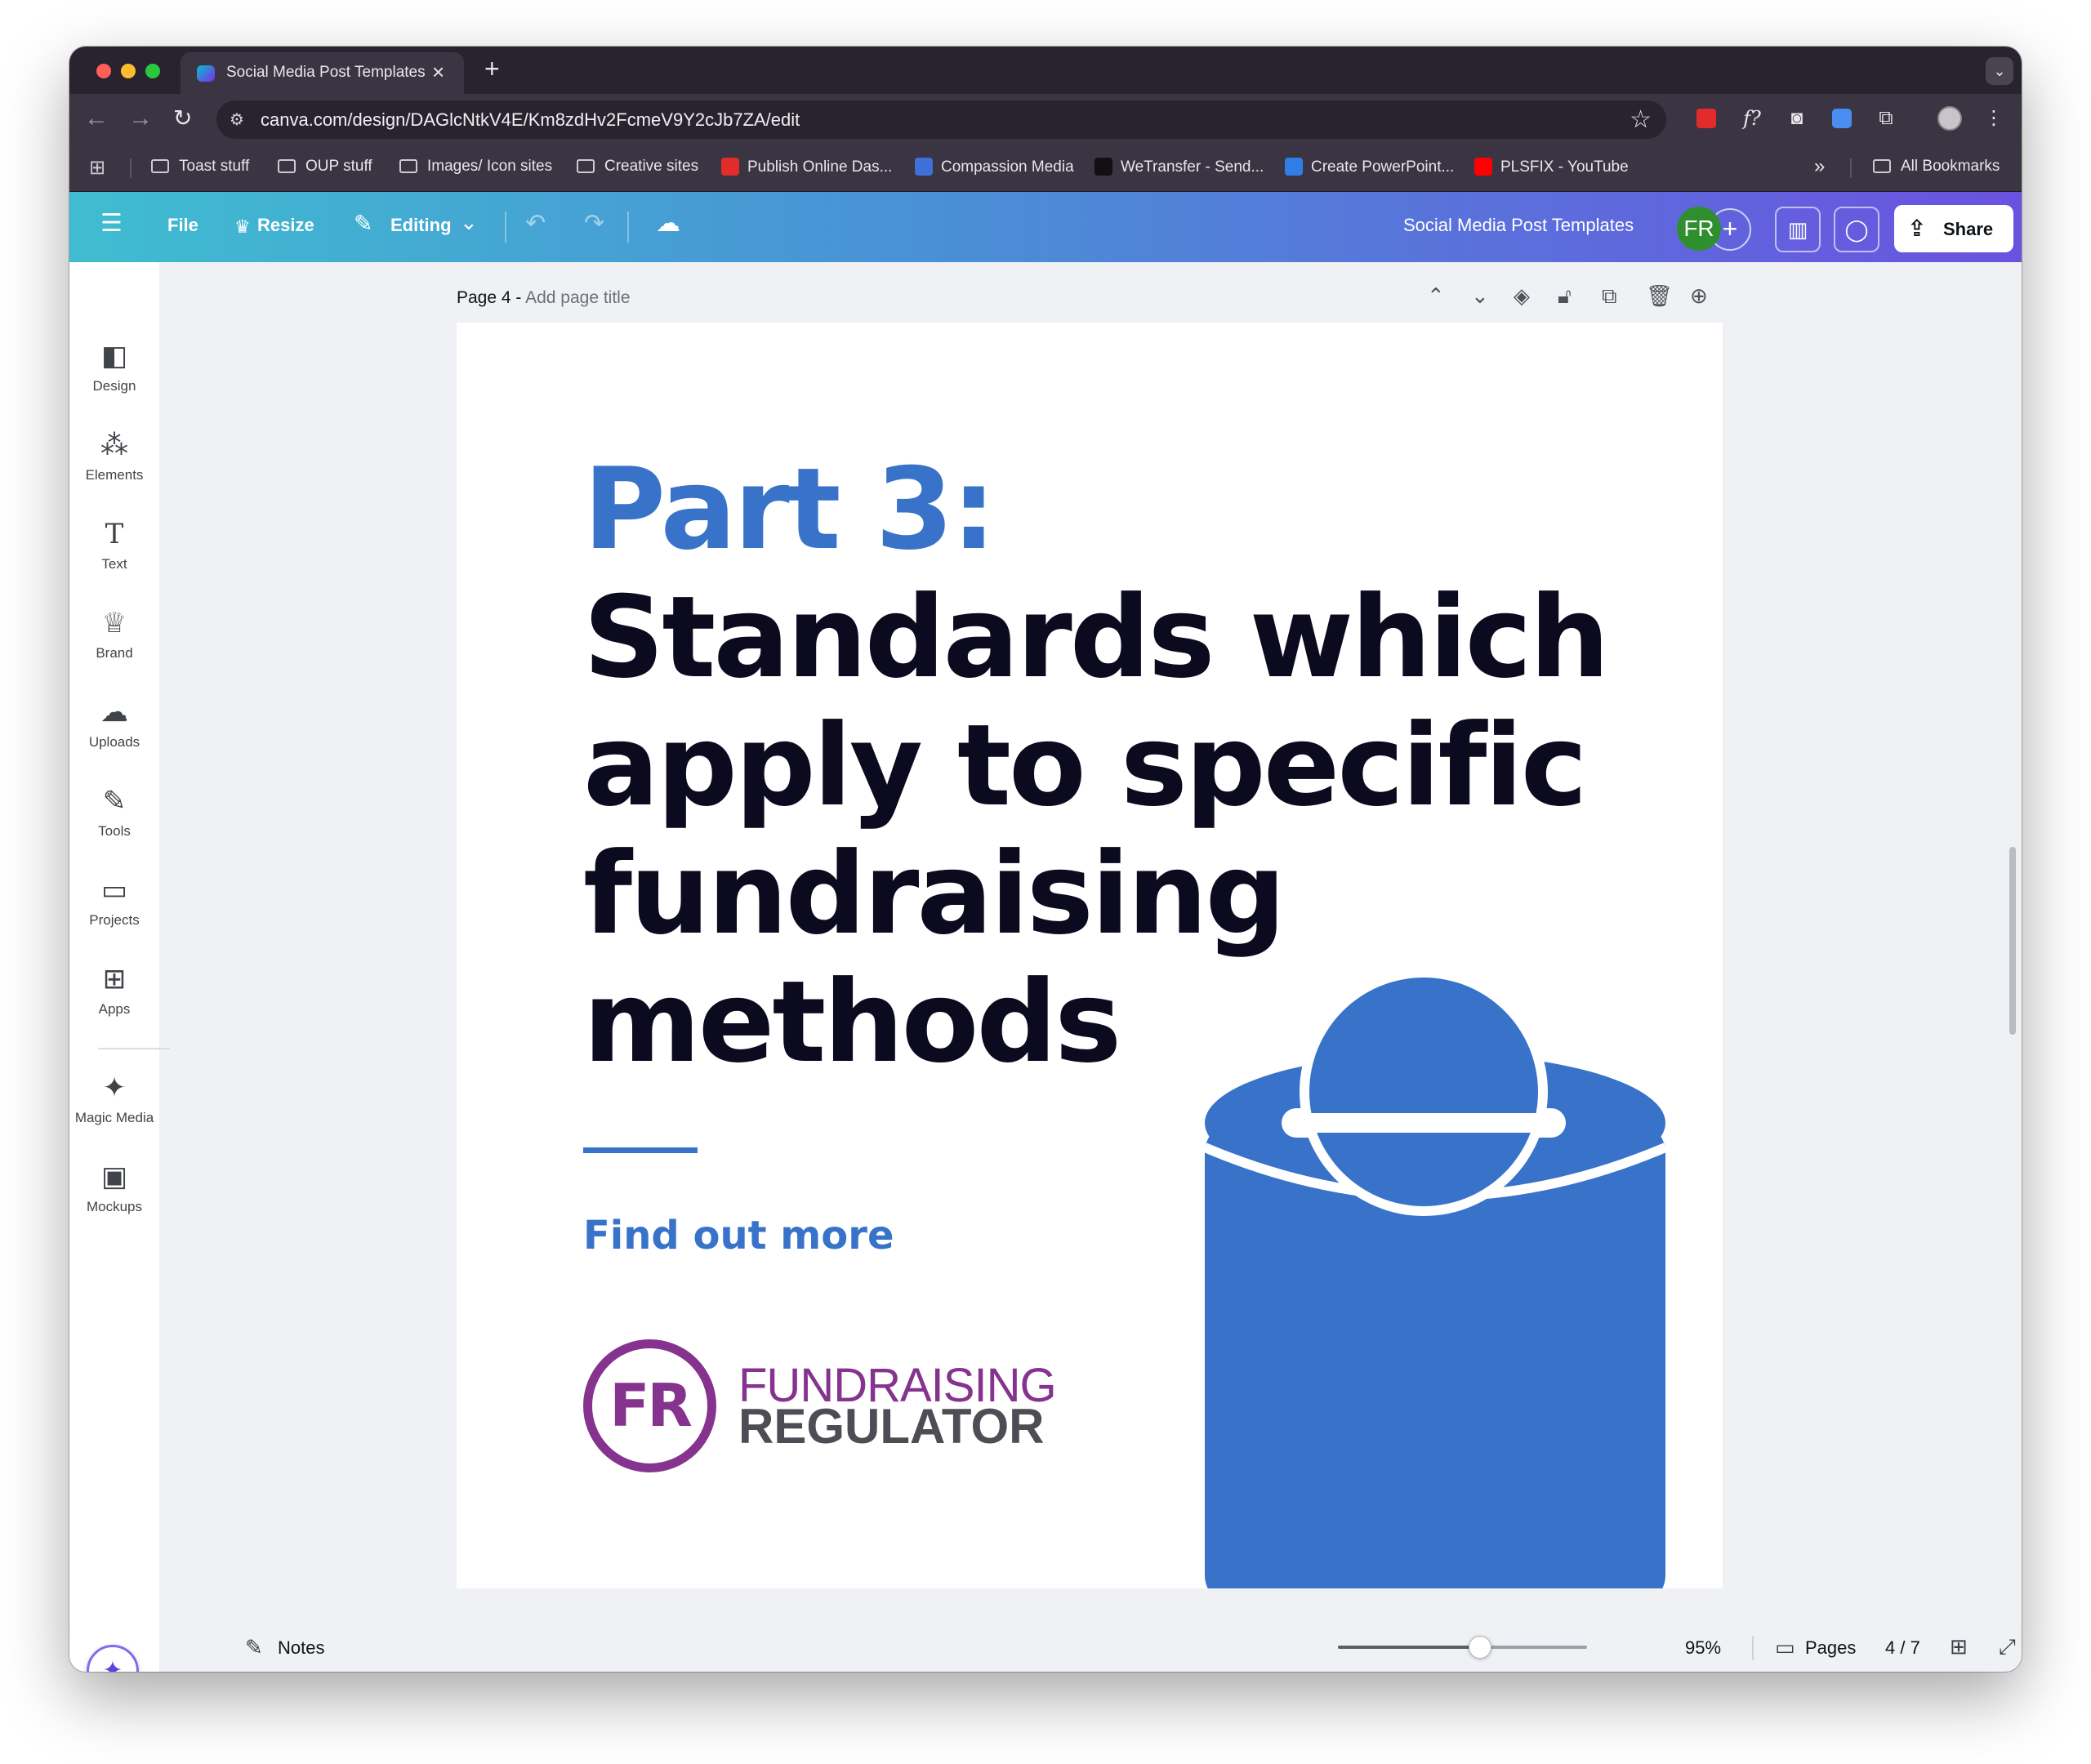 The width and height of the screenshot is (2091, 1764). I want to click on page-title-bar: Page 4 - Add page title, so click(544, 298).